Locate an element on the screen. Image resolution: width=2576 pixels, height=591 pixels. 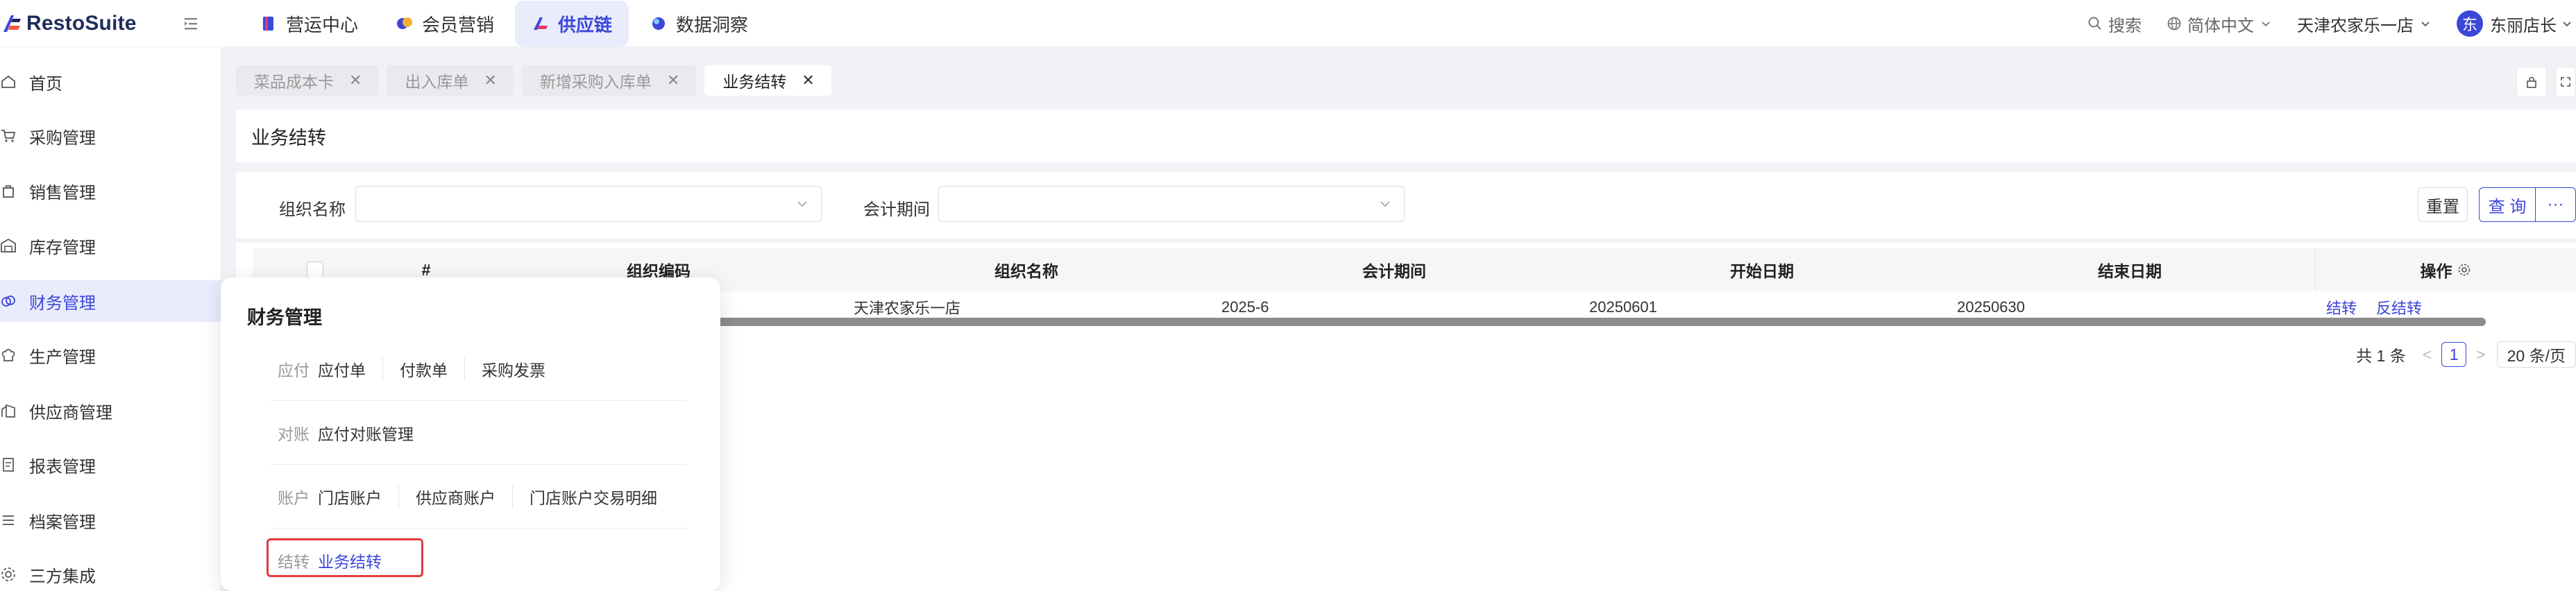
menu-collapse-icon is located at coordinates (191, 23).